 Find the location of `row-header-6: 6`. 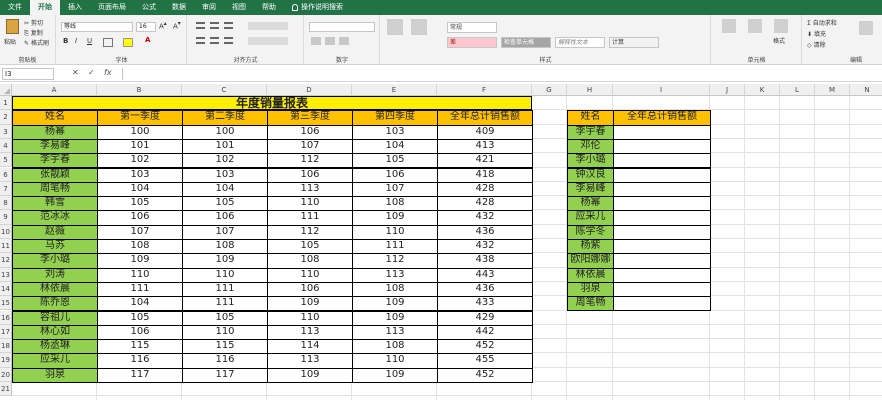

row-header-6: 6 is located at coordinates (6, 174).